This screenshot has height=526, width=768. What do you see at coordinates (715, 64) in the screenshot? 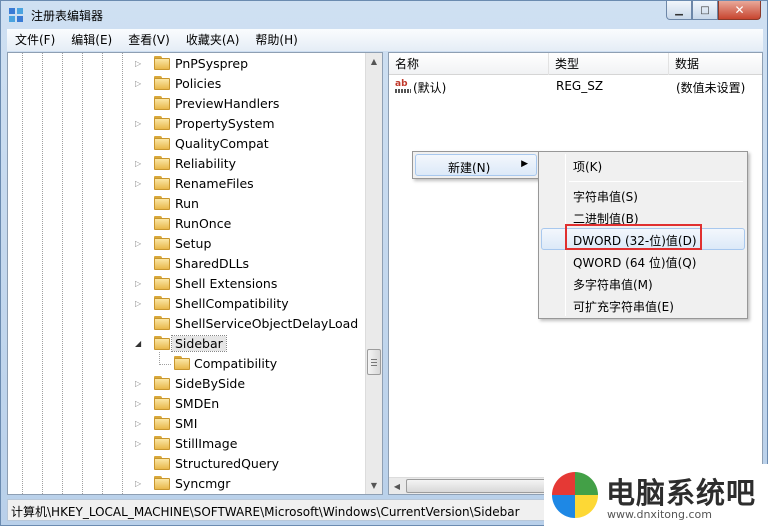
I see `column-data: 数据` at bounding box center [715, 64].